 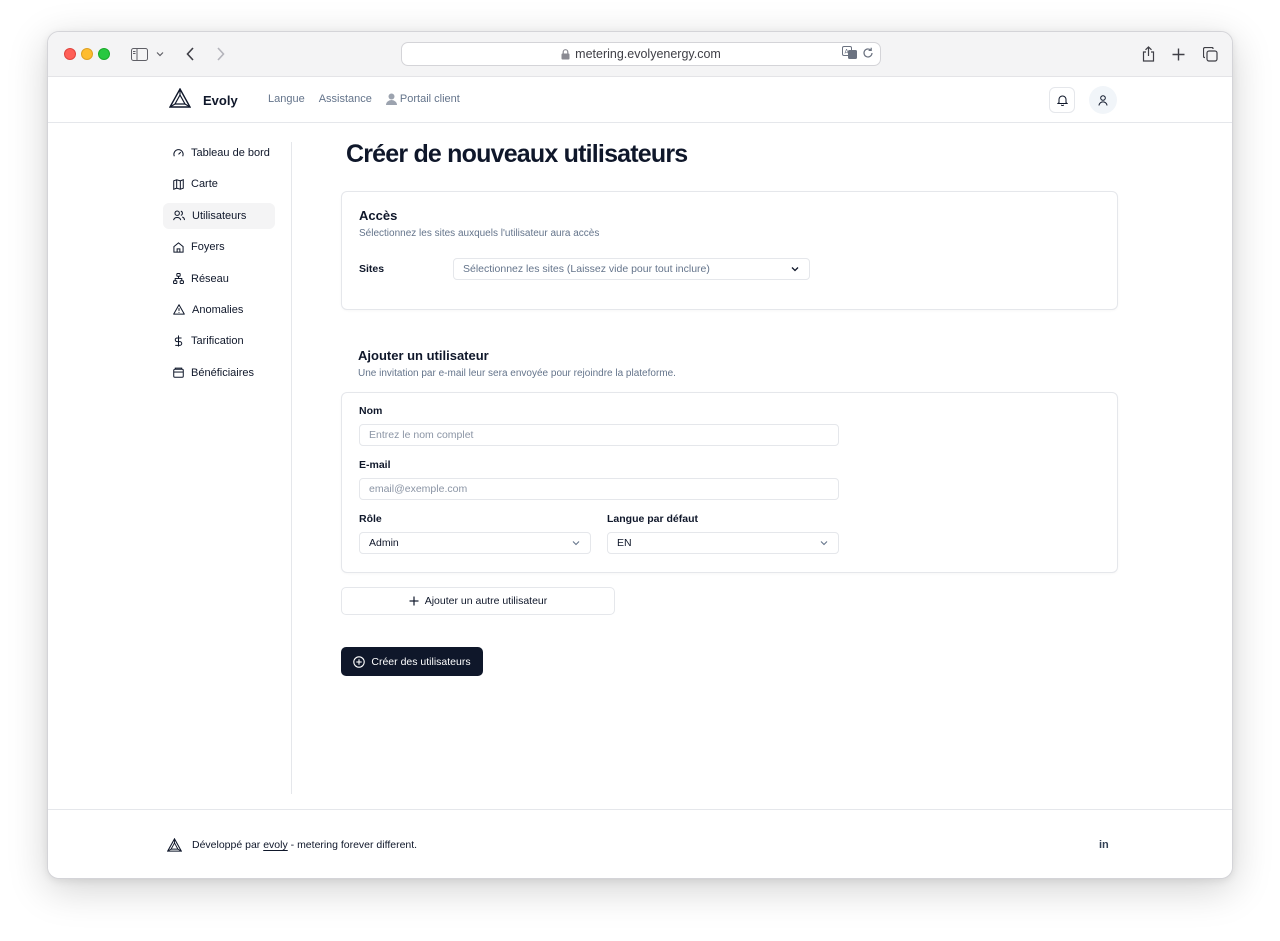 I want to click on sidebar-divider, so click(x=291, y=468).